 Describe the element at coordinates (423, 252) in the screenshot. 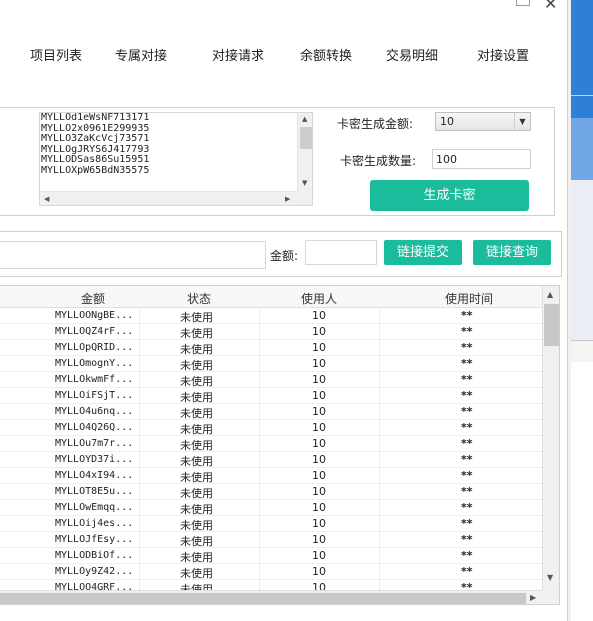

I see `link-submit-button: 链接提交` at that location.